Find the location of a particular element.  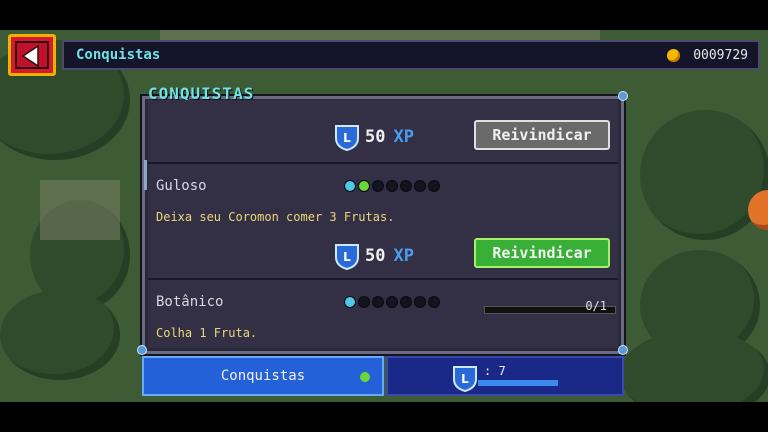

scrollbar is located at coordinates (145, 175).